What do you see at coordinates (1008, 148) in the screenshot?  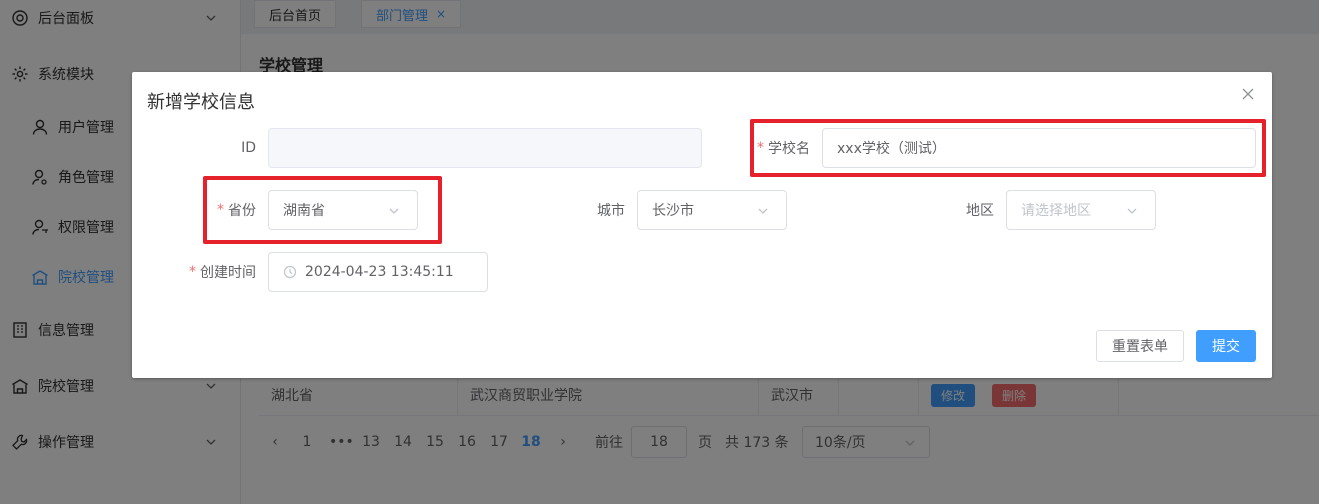 I see `highlight-box-school-name` at bounding box center [1008, 148].